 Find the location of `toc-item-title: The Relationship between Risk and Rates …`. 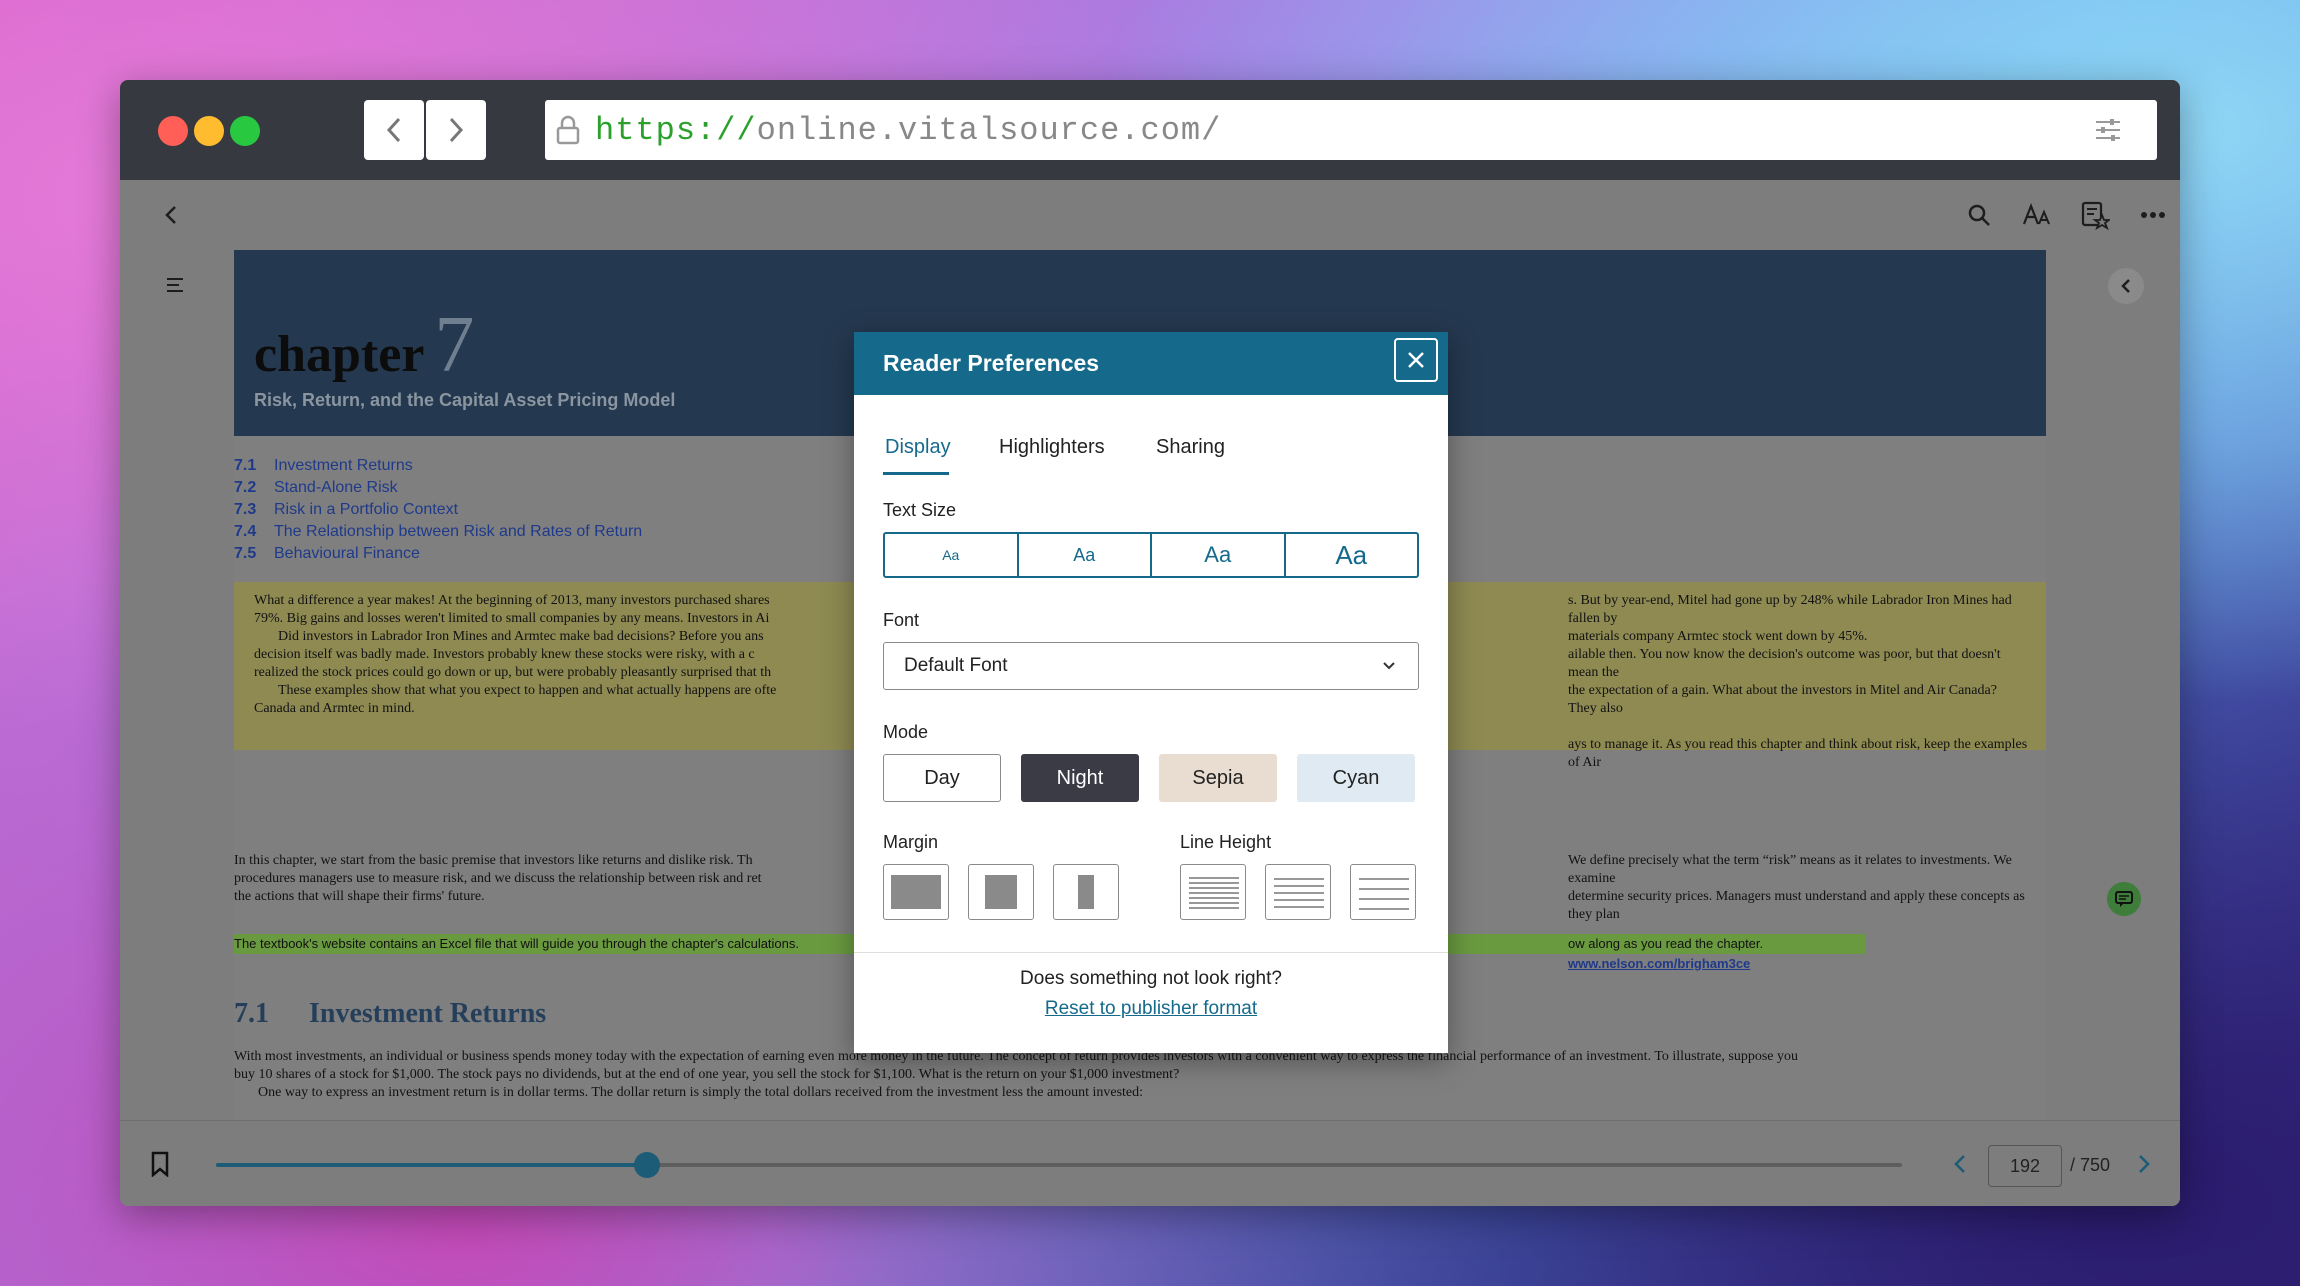

toc-item-title: The Relationship between Risk and Rates … is located at coordinates (458, 531).